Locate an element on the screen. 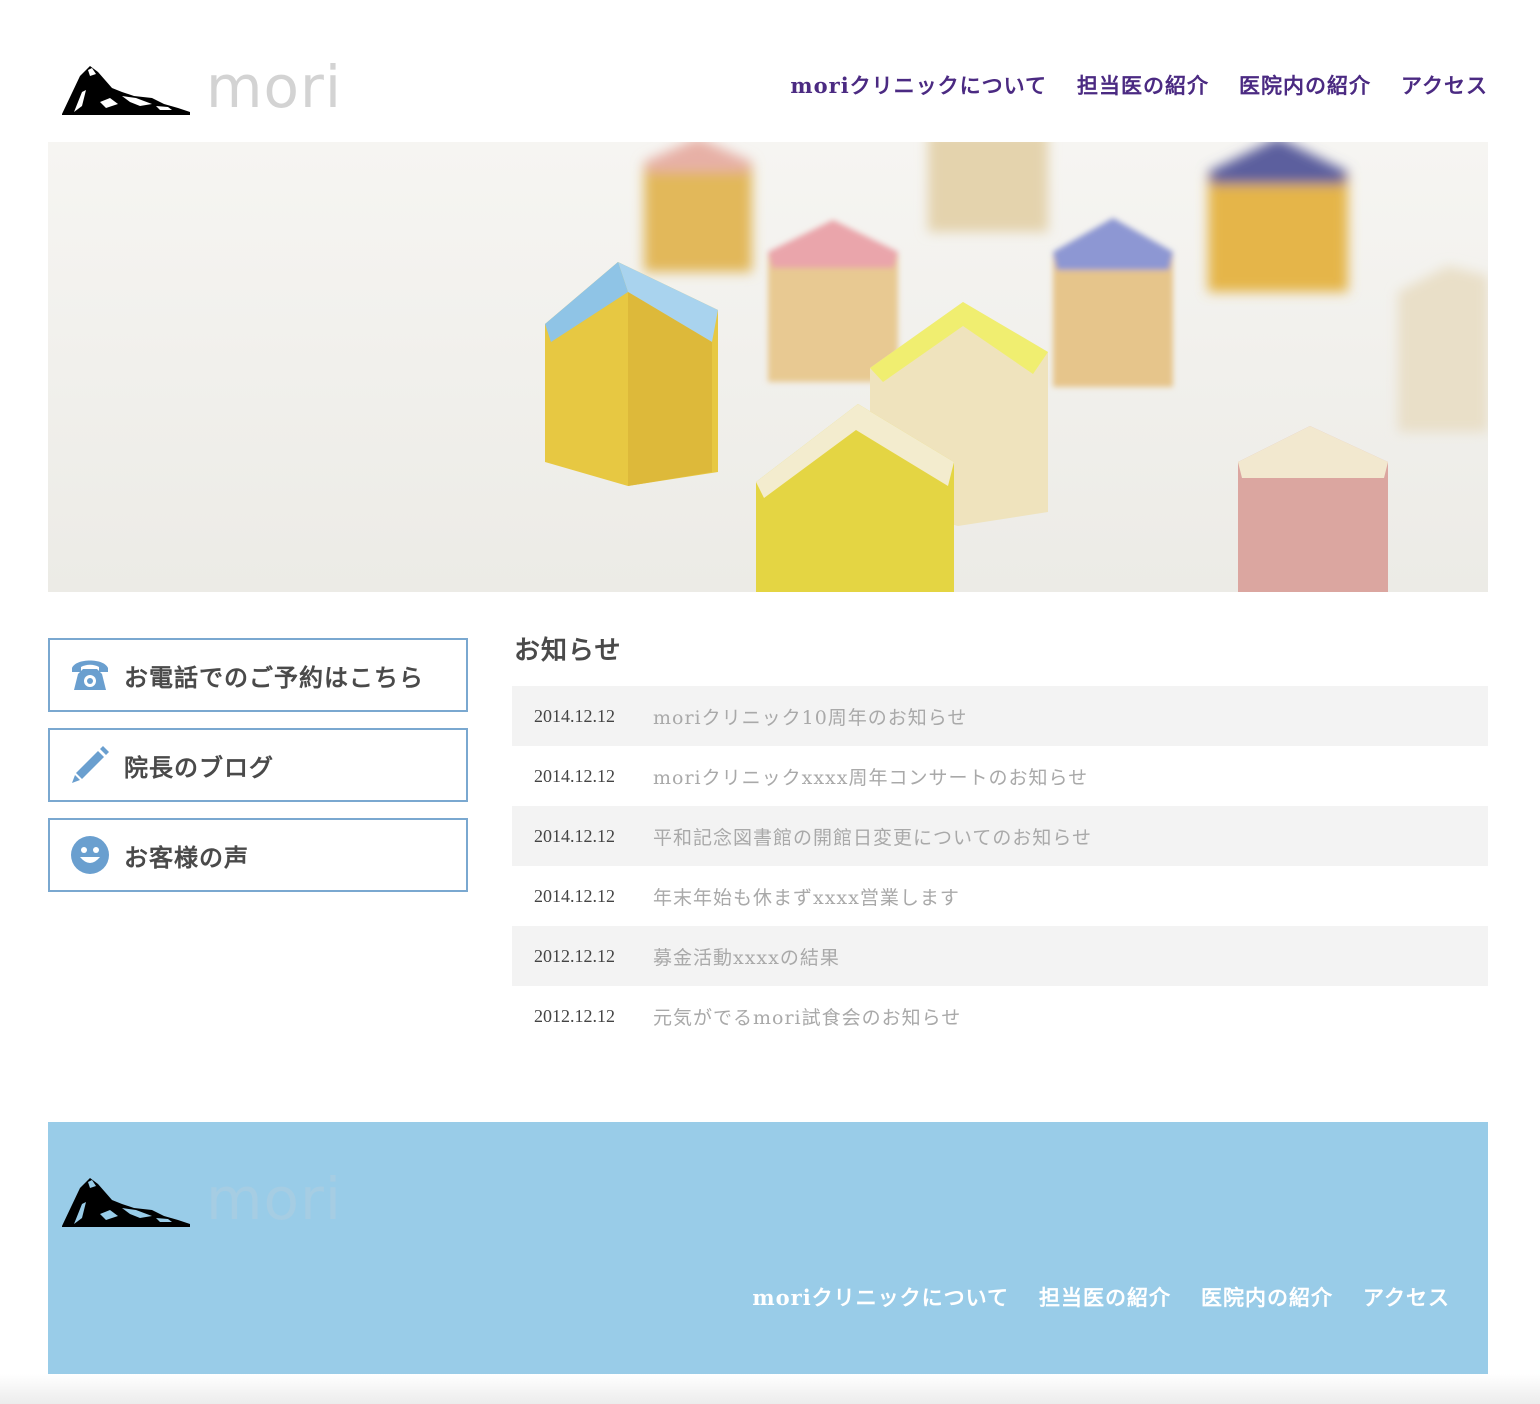  news-item: 2014.12.12 年末年始も休まずxxxx営業します is located at coordinates (1000, 896).